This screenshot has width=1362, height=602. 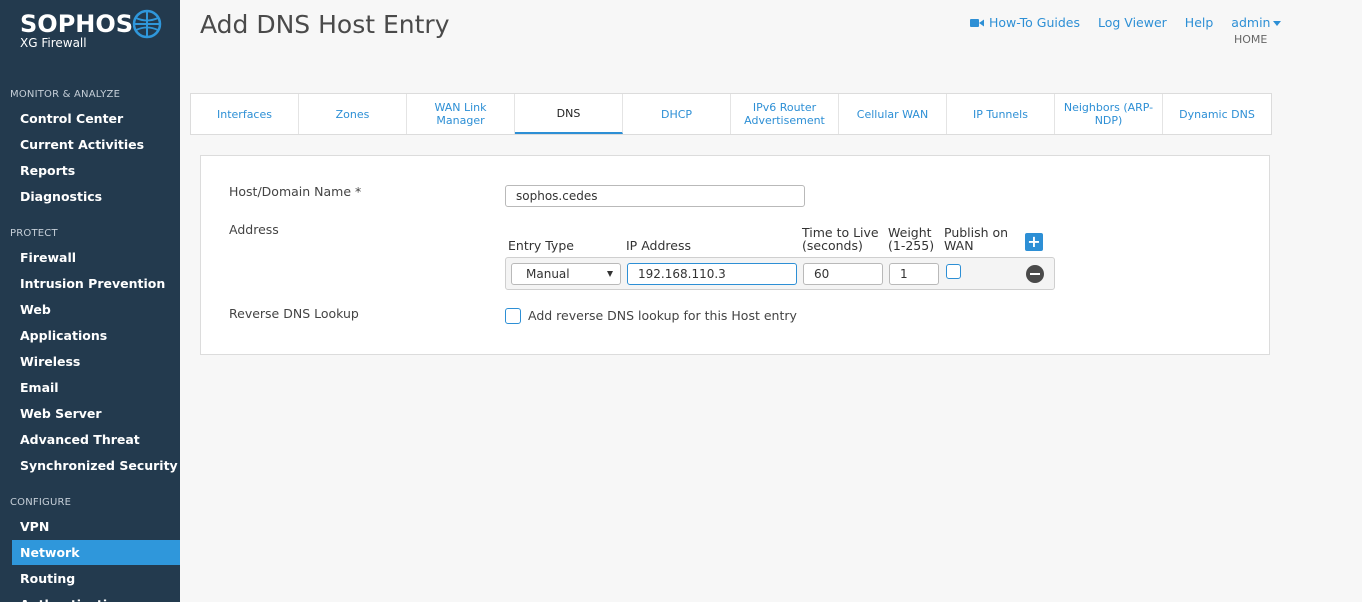 What do you see at coordinates (96, 552) in the screenshot?
I see `sidebar-item-network: Network` at bounding box center [96, 552].